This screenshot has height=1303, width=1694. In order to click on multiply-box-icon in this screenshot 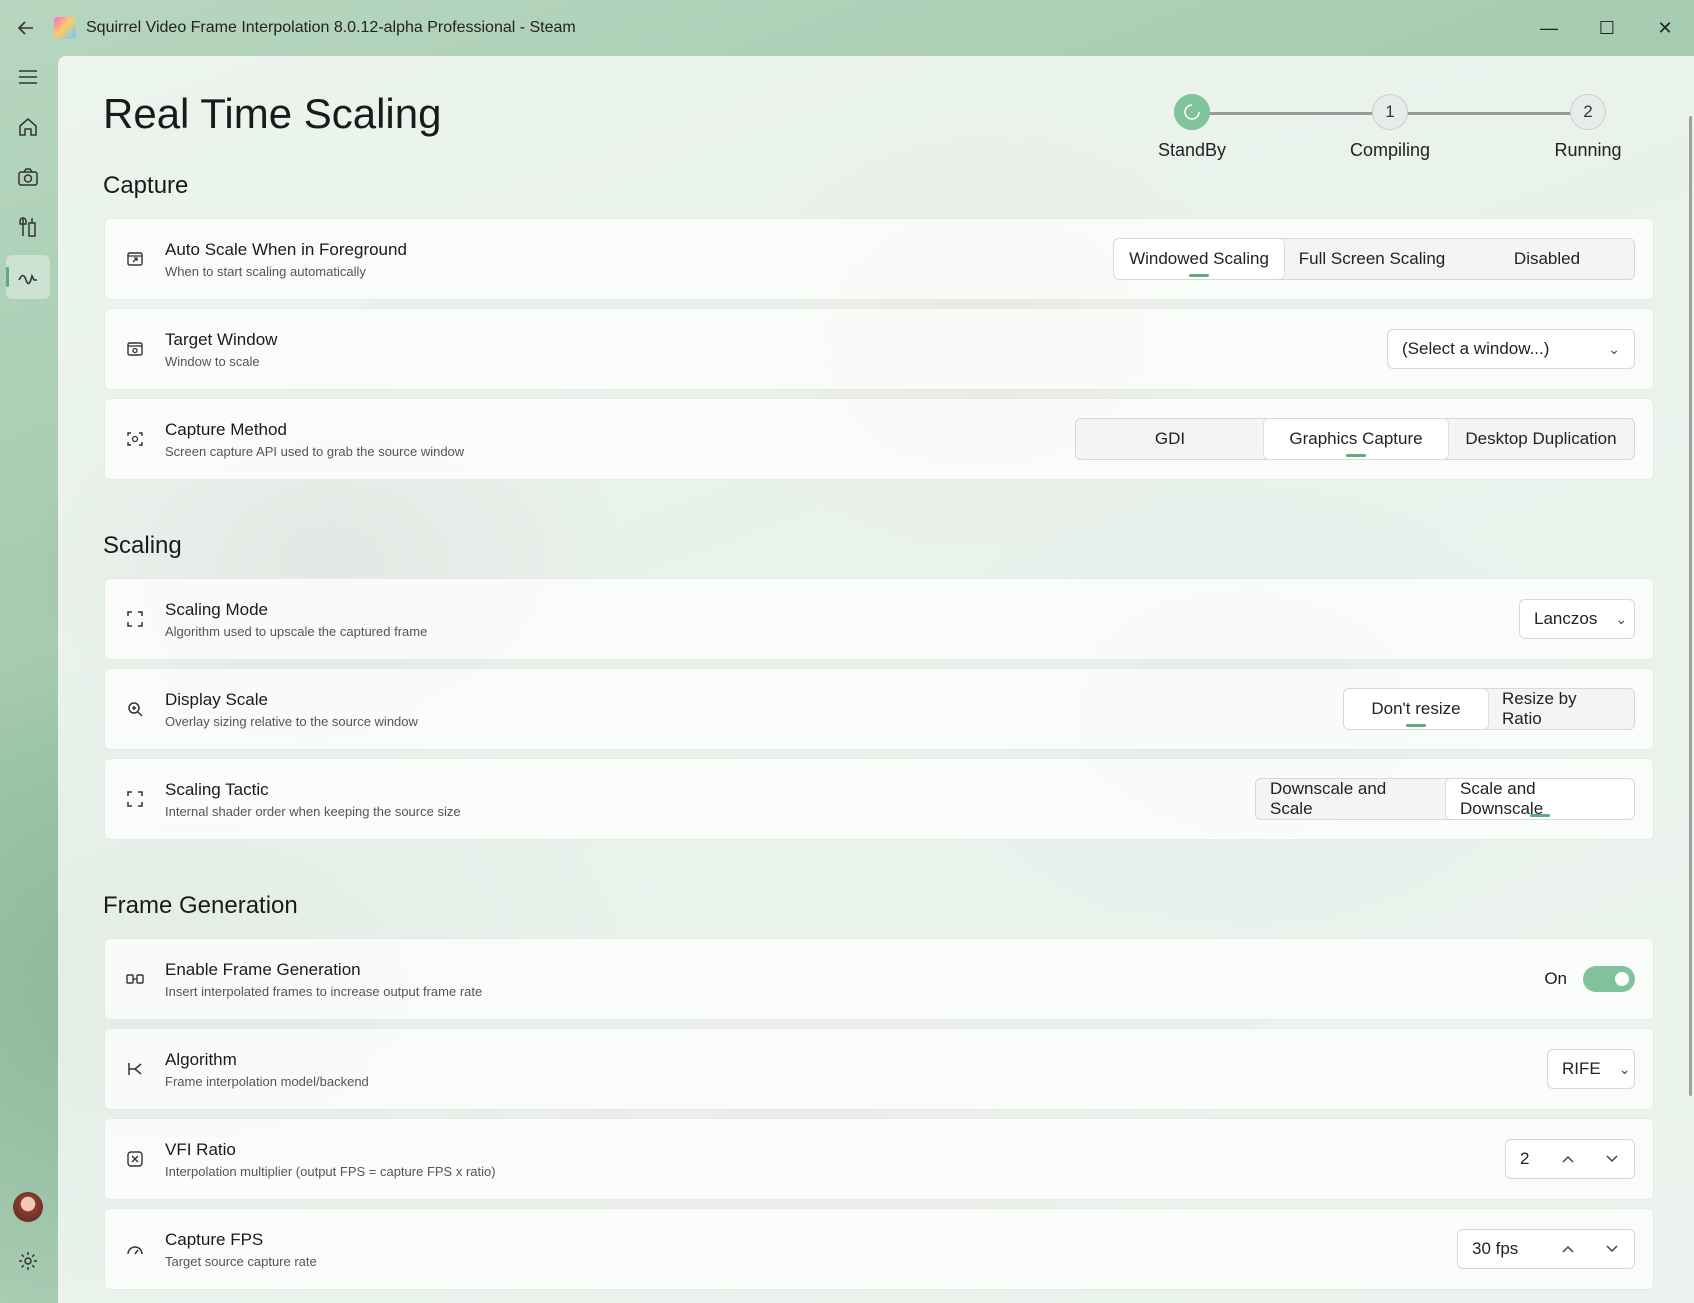, I will do `click(135, 1159)`.